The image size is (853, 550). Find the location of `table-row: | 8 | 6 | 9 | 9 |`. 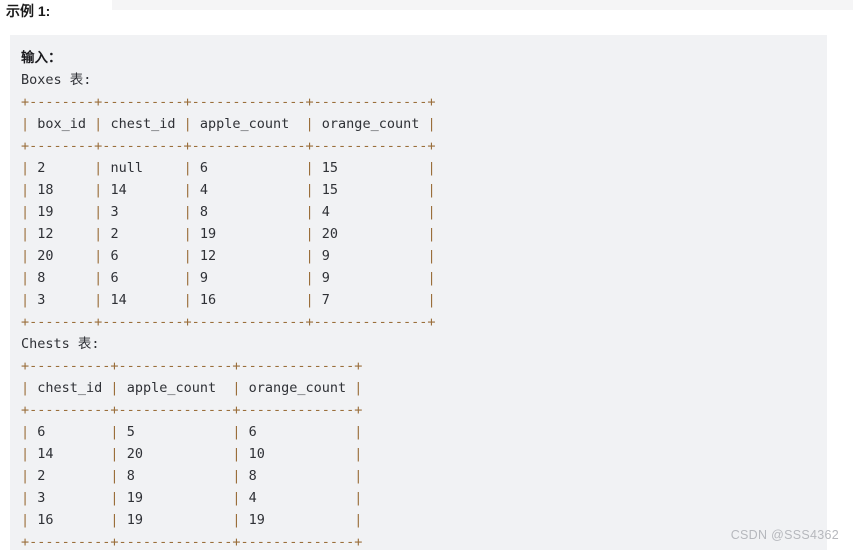

table-row: | 8 | 6 | 9 | 9 | is located at coordinates (228, 278).